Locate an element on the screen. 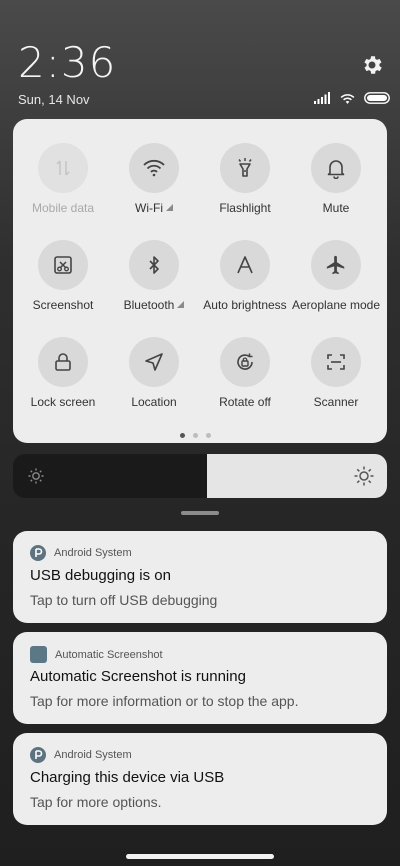 This screenshot has width=400, height=866. tile-scanner: Scanner is located at coordinates (336, 373).